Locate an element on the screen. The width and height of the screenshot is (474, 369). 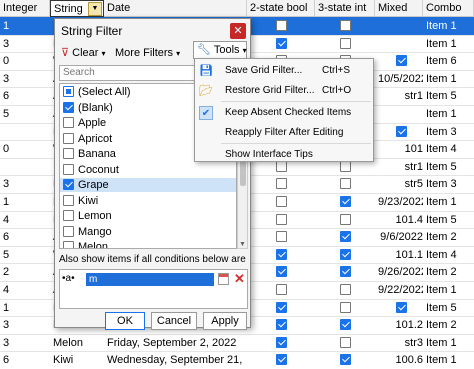
condition-operator: •a• is located at coordinates (68, 278).